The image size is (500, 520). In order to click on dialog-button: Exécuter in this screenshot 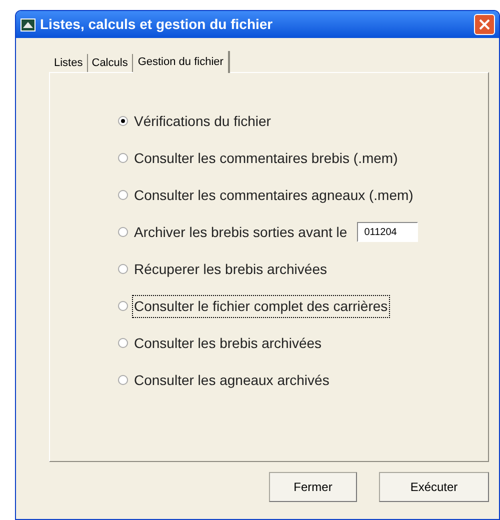, I will do `click(434, 487)`.